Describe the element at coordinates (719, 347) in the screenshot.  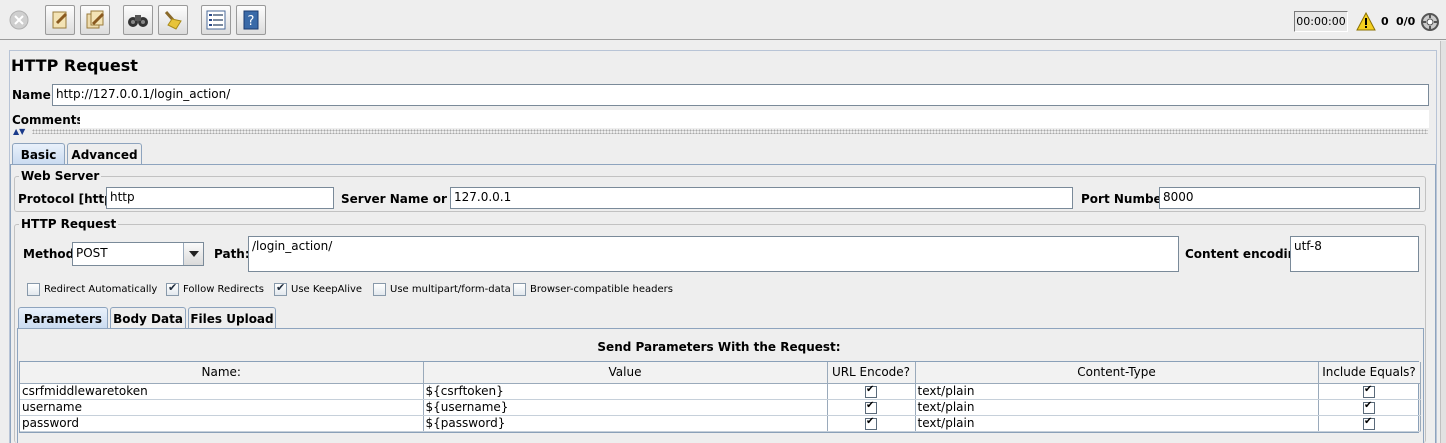
I see `params-caption: Send Parameters With the Request:` at that location.